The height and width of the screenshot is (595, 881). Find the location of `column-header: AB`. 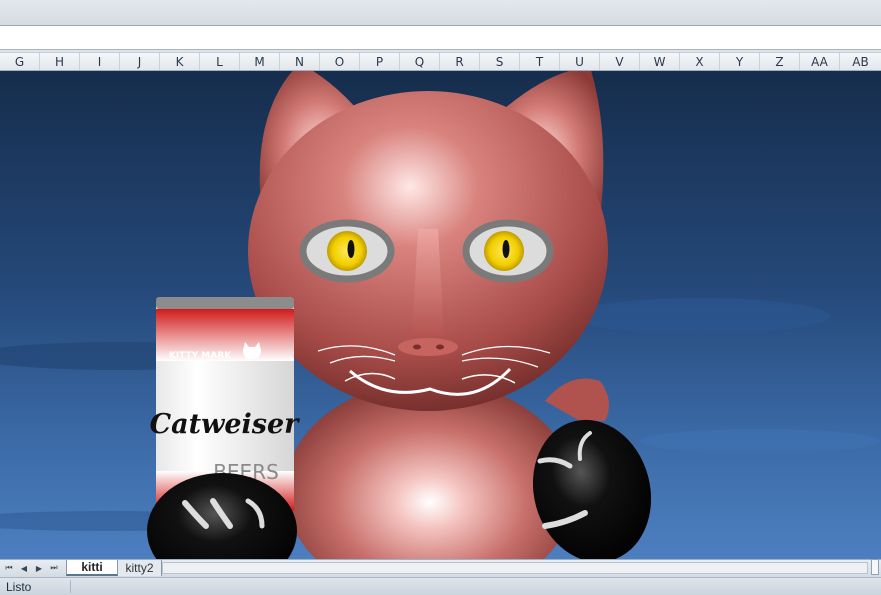

column-header: AB is located at coordinates (860, 61).